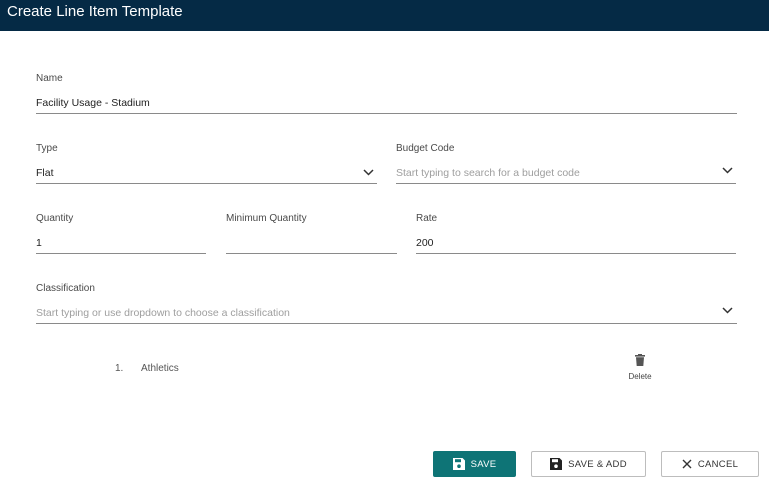  What do you see at coordinates (121, 233) in the screenshot?
I see `quantity-field: Quantity 1` at bounding box center [121, 233].